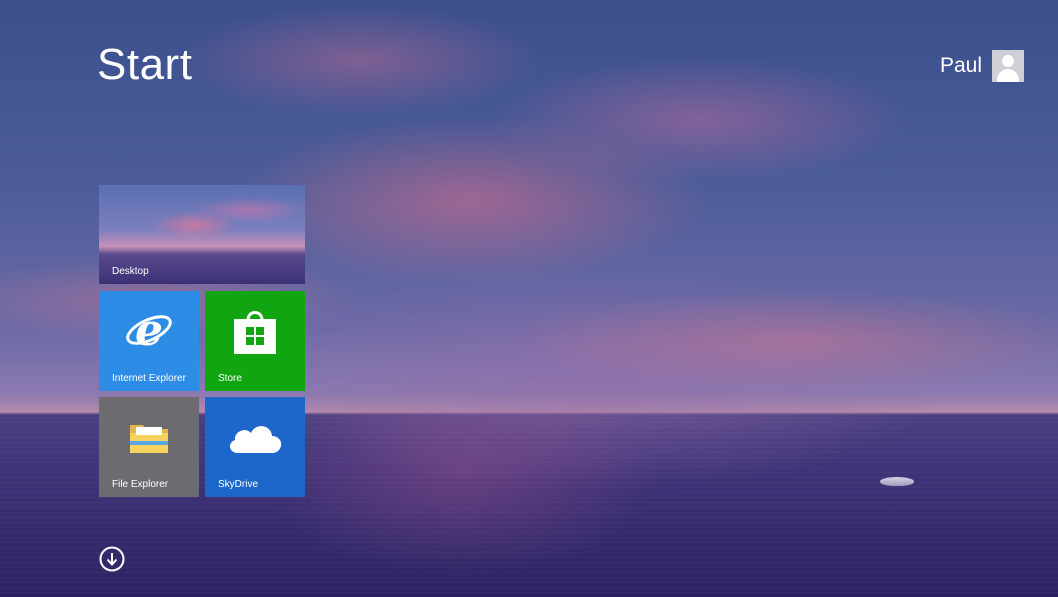 Image resolution: width=1058 pixels, height=597 pixels. I want to click on svg-text: e, so click(149, 331).